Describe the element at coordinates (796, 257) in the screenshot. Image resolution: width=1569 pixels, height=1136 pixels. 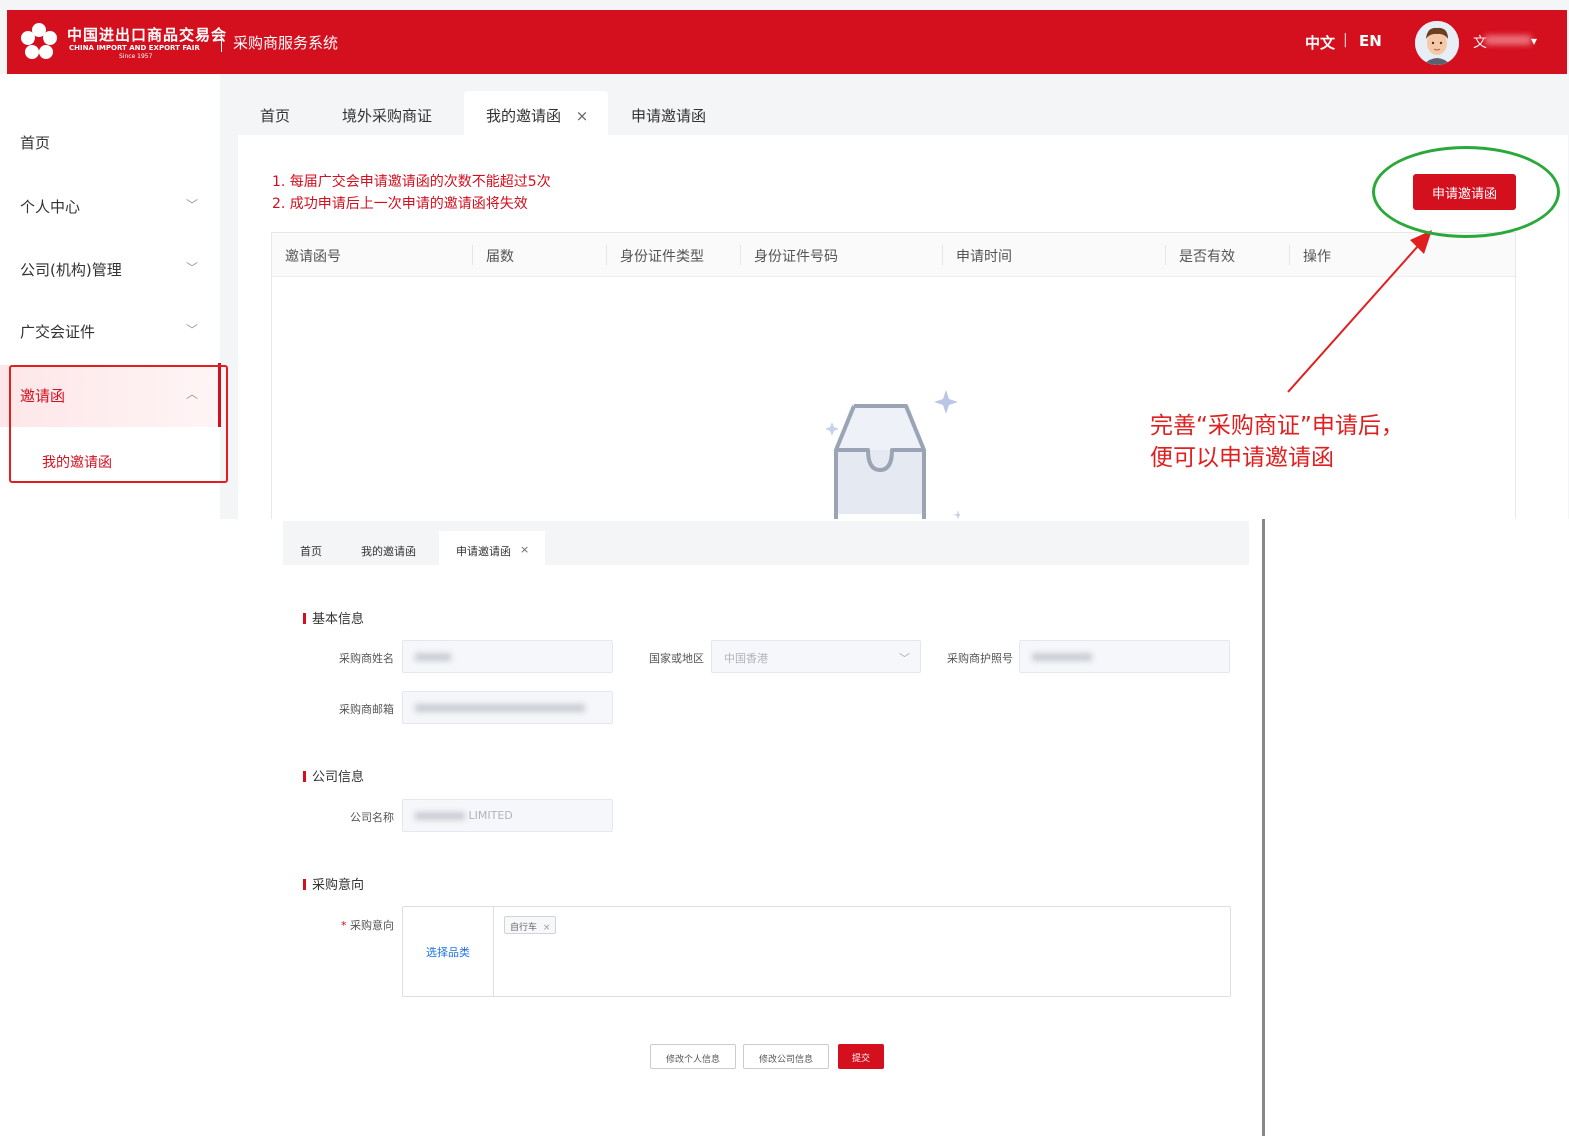
I see `column-header: 身份证件号码` at that location.